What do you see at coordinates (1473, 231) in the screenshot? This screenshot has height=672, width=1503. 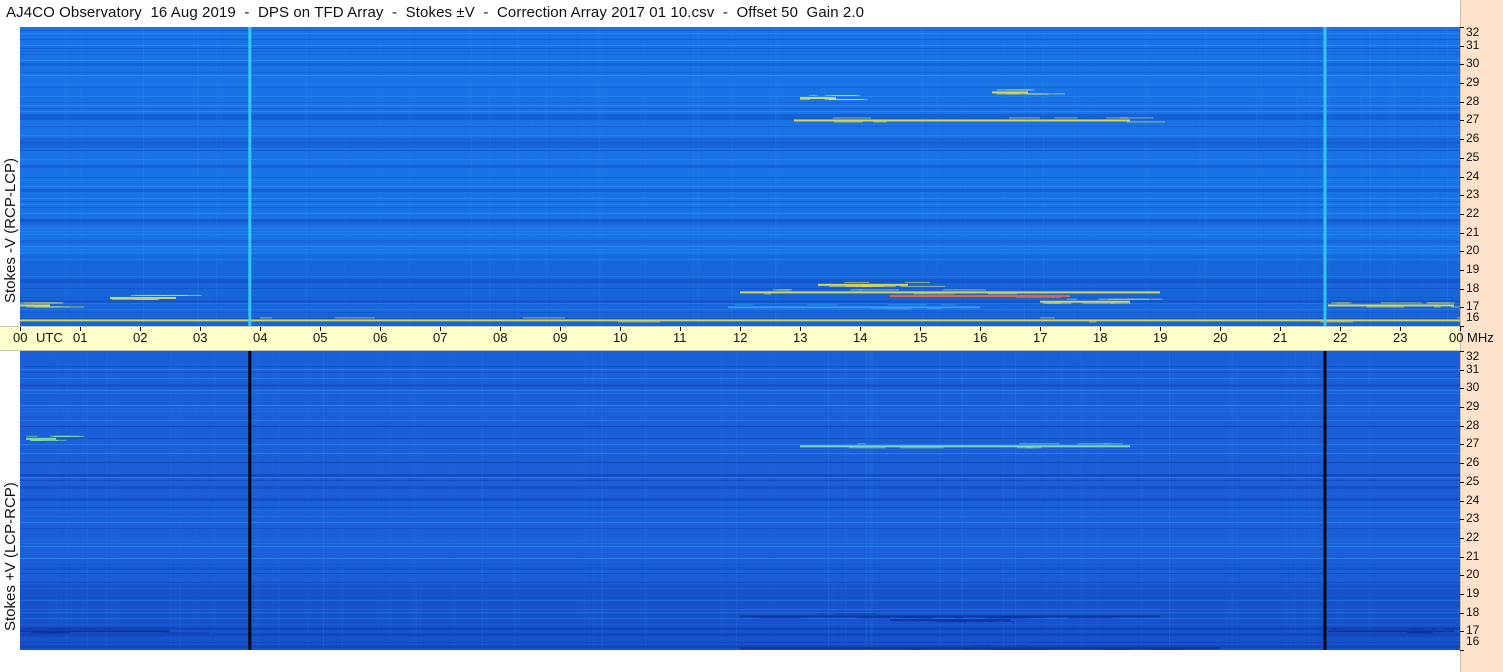 I see `freq-tick-label: 21` at bounding box center [1473, 231].